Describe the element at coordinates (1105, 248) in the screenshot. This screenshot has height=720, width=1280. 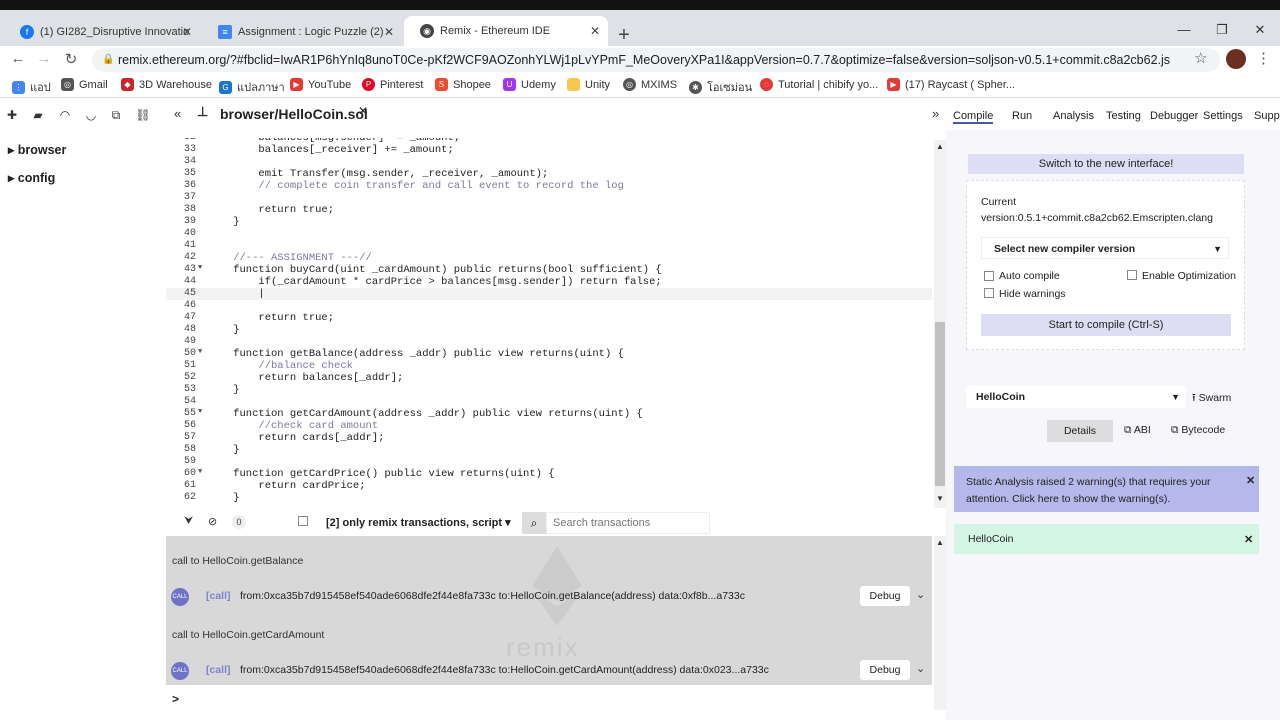
I see `compiler-version-select: Select new compiler version ▼` at that location.